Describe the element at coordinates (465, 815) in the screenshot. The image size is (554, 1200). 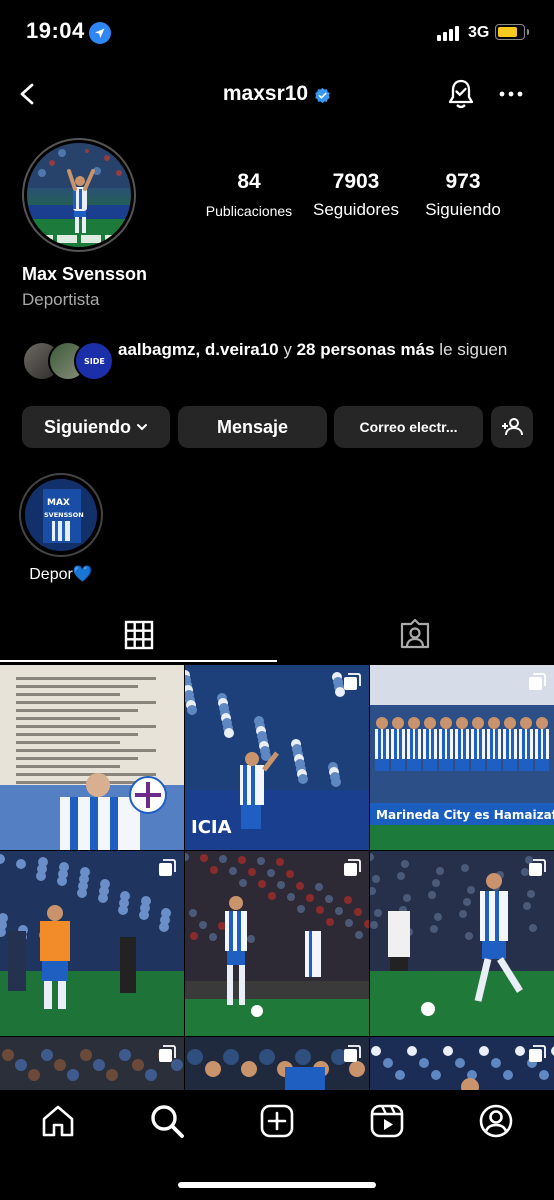
I see `svg-text: Marineda City es Hamaizaf!` at that location.